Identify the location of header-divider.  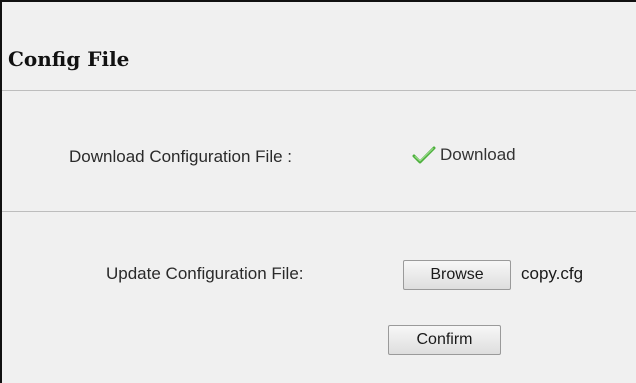
(319, 90).